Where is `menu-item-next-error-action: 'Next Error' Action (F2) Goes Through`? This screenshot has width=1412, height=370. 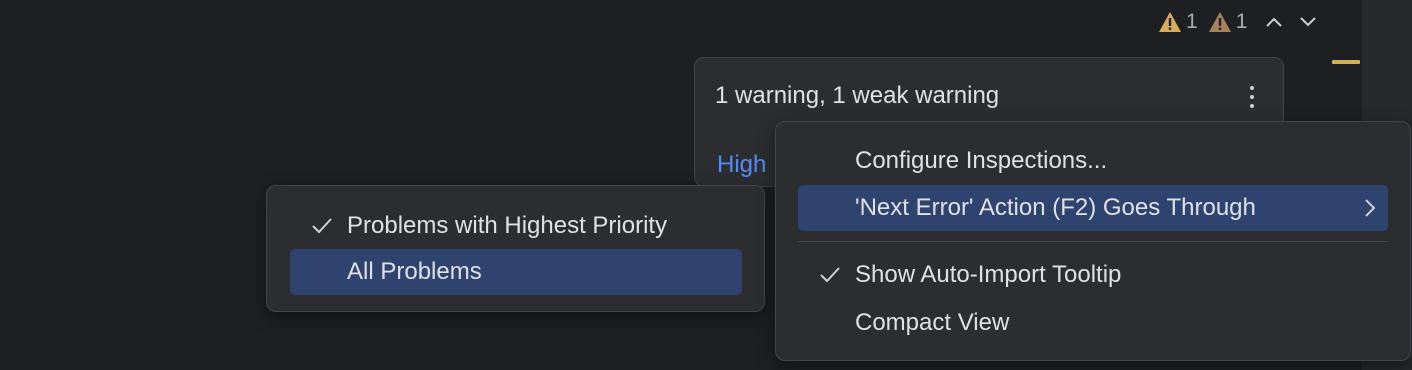
menu-item-next-error-action: 'Next Error' Action (F2) Goes Through is located at coordinates (1093, 208).